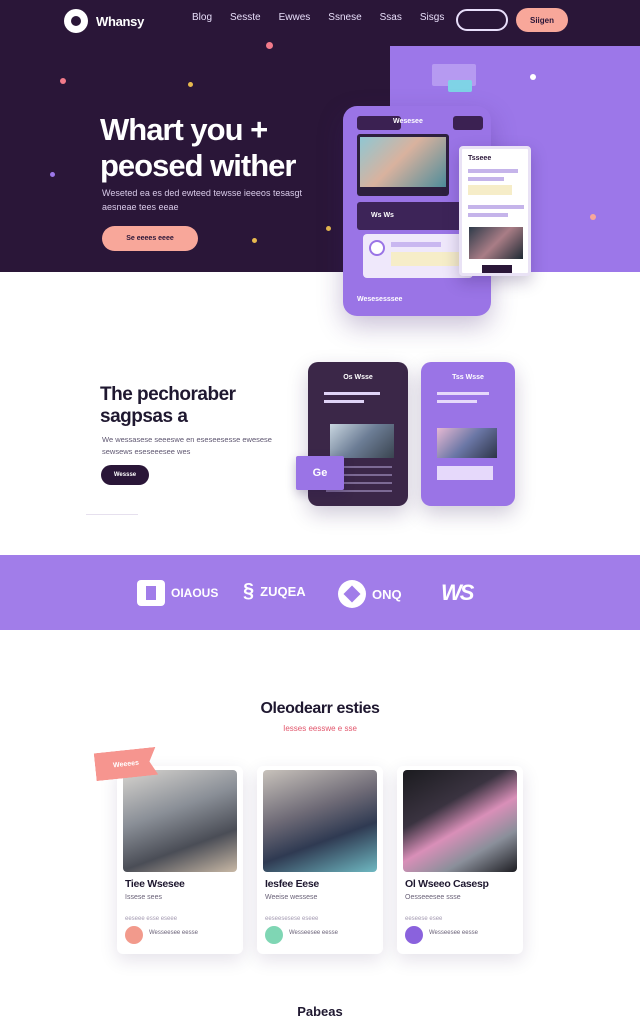 The width and height of the screenshot is (640, 1024). What do you see at coordinates (320, 592) in the screenshot?
I see `brand-logos-band` at bounding box center [320, 592].